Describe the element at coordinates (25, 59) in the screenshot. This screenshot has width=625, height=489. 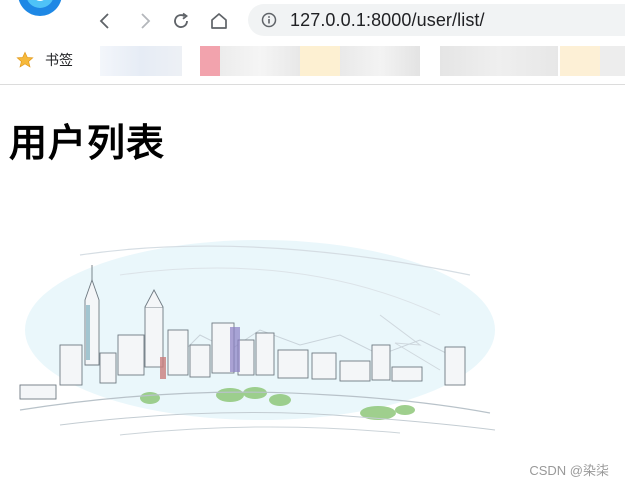
I see `star-icon` at that location.